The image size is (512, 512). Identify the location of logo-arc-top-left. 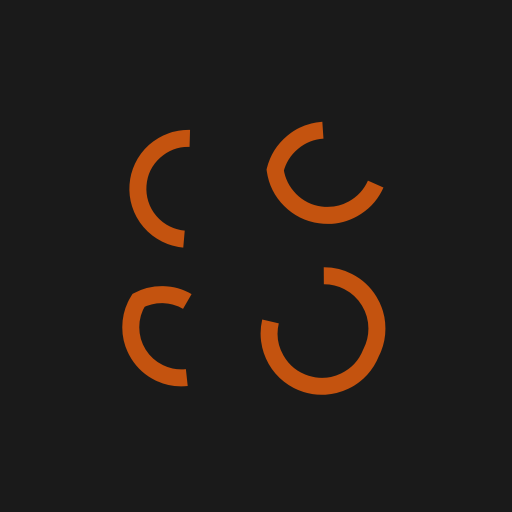
(160, 188).